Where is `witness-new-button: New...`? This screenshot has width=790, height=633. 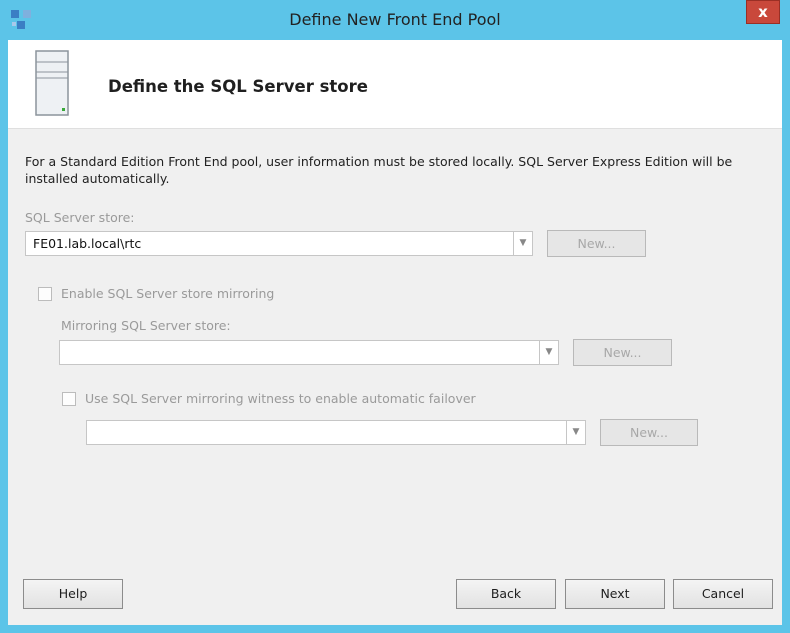 witness-new-button: New... is located at coordinates (649, 432).